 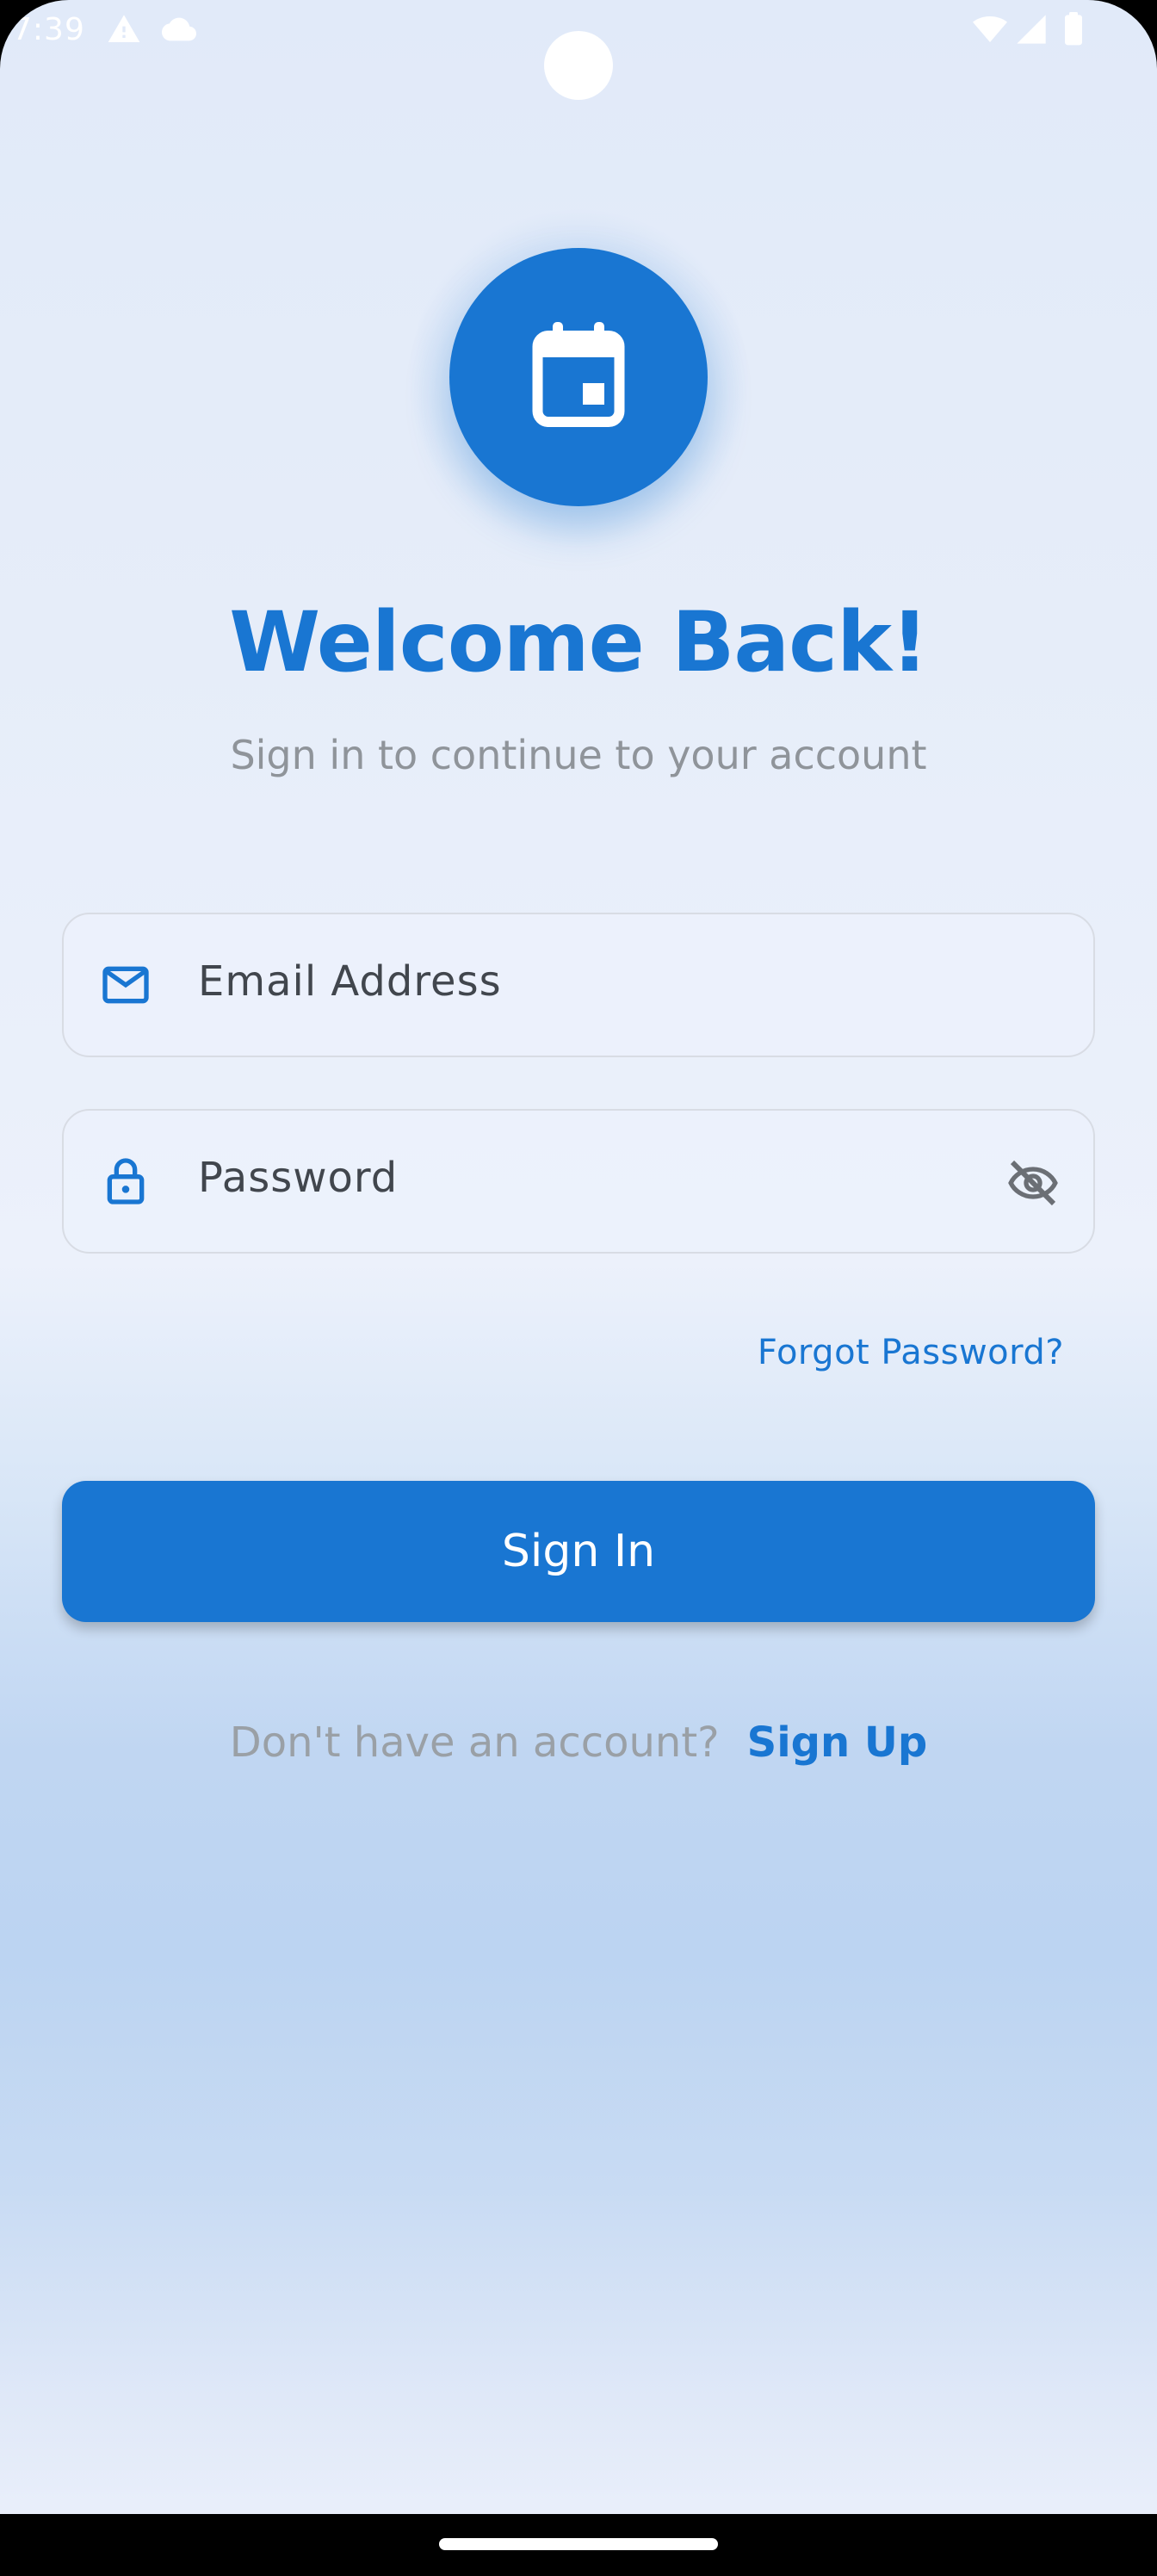 I want to click on sign-in-button: Sign In, so click(x=579, y=1552).